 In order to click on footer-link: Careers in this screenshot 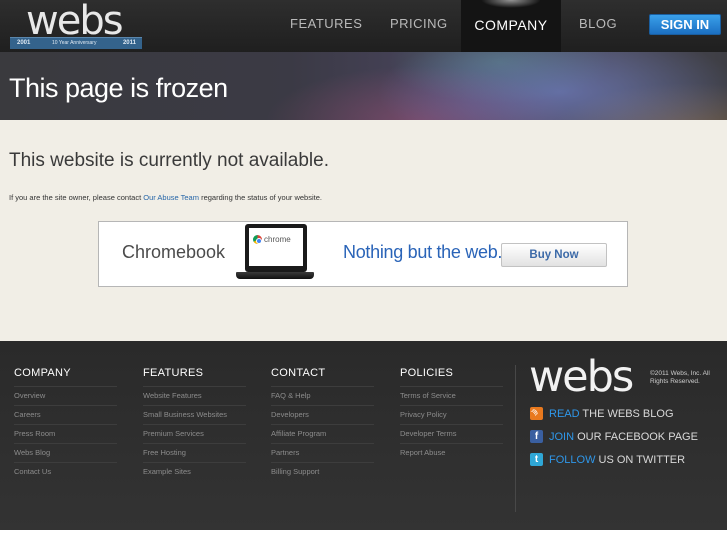, I will do `click(65, 414)`.